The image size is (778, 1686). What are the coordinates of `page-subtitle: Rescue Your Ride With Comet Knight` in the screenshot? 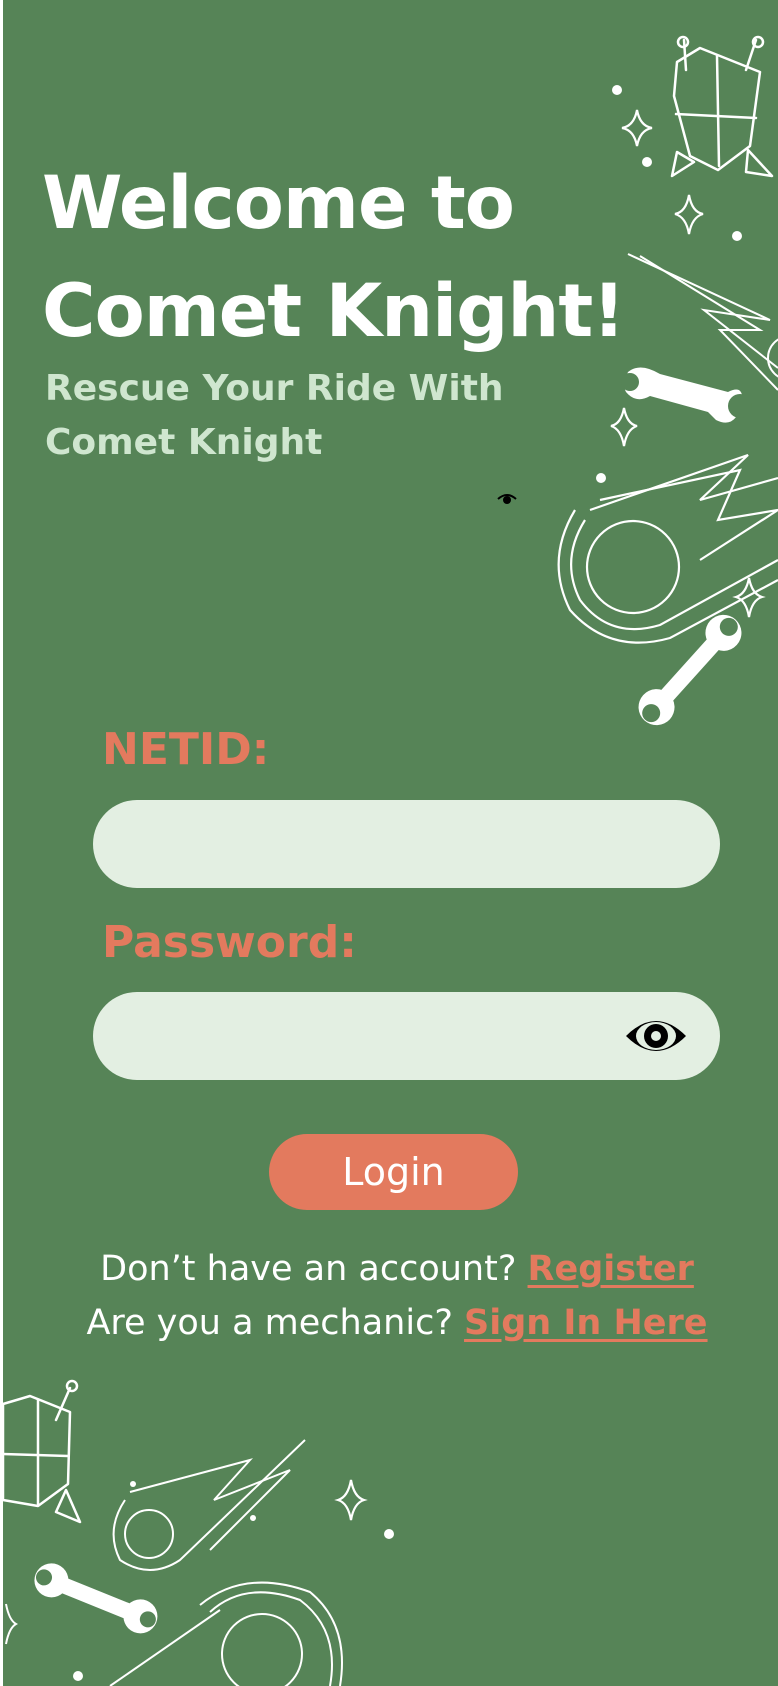 It's located at (305, 416).